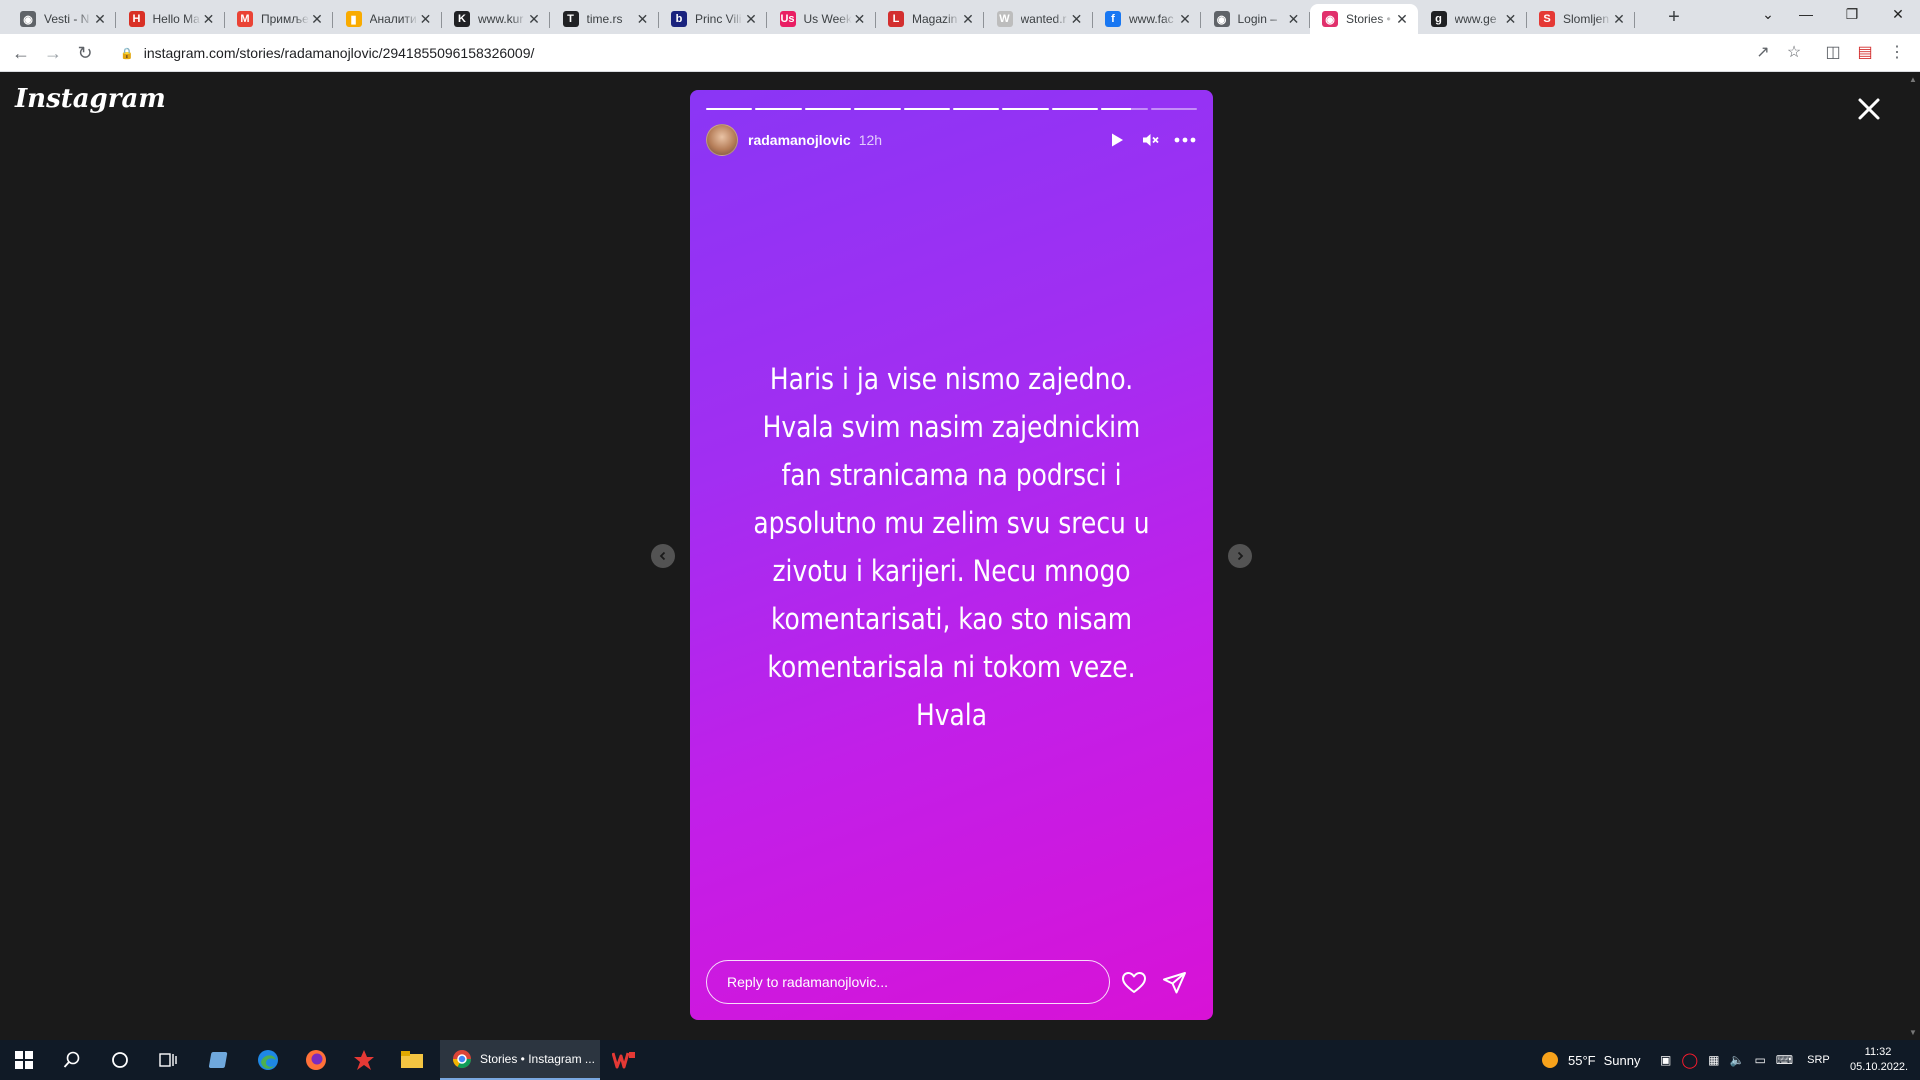  Describe the element at coordinates (1039, 19) in the screenshot. I see `browser-tab: Wwanted.r ✕` at that location.